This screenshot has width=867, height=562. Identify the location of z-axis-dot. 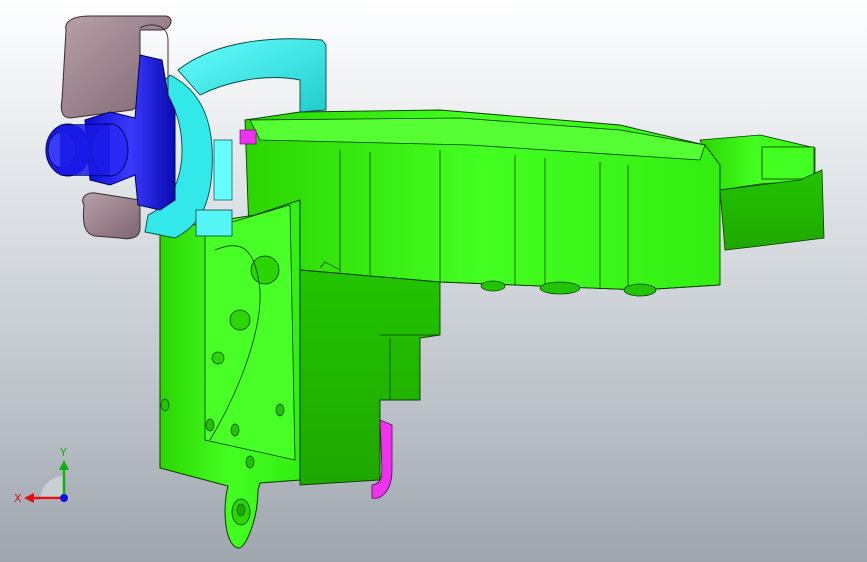
(64, 498).